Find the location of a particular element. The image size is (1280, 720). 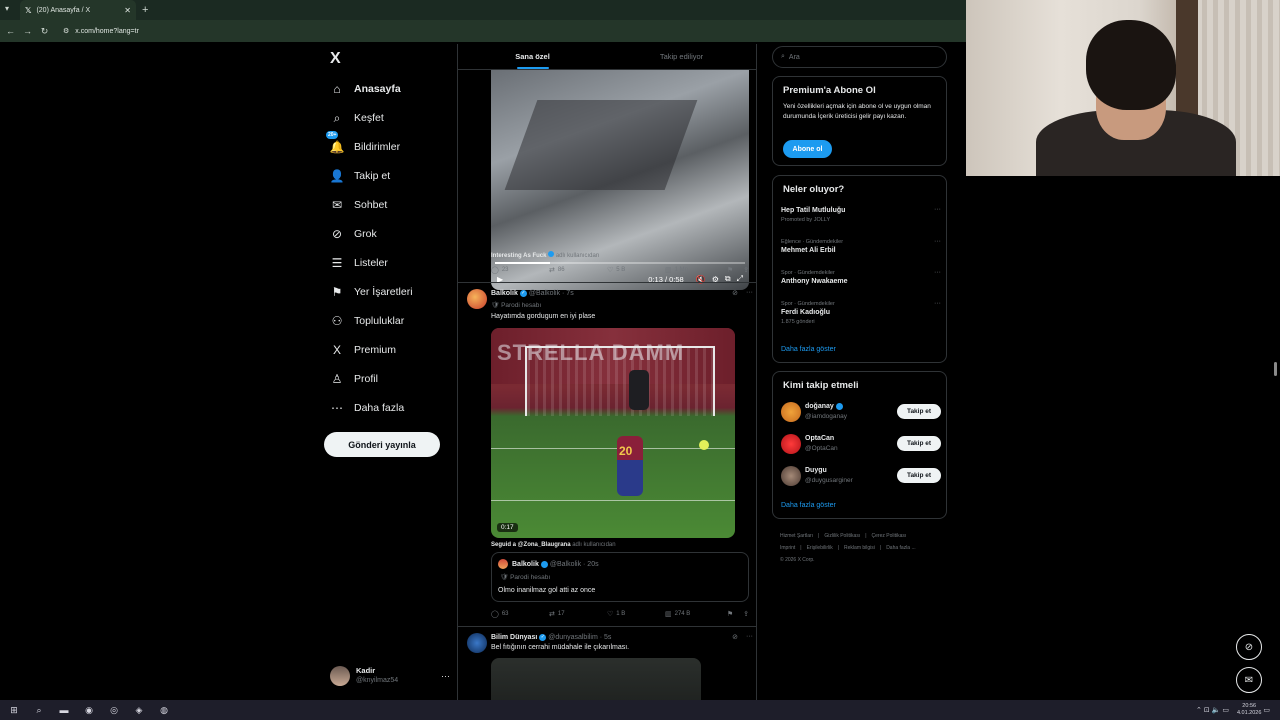

browser-icon: ◎ is located at coordinates (114, 710).